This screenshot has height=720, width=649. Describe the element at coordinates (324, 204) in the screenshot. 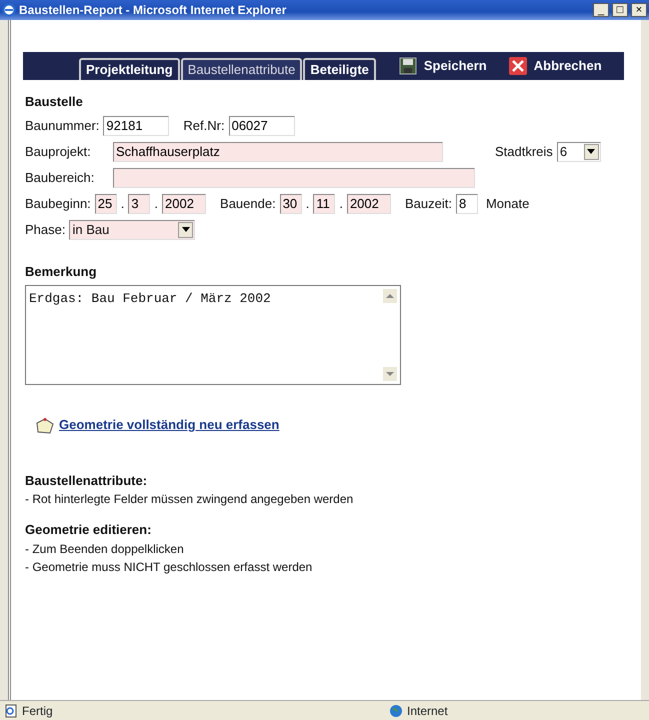

I see `input-field: 11` at that location.